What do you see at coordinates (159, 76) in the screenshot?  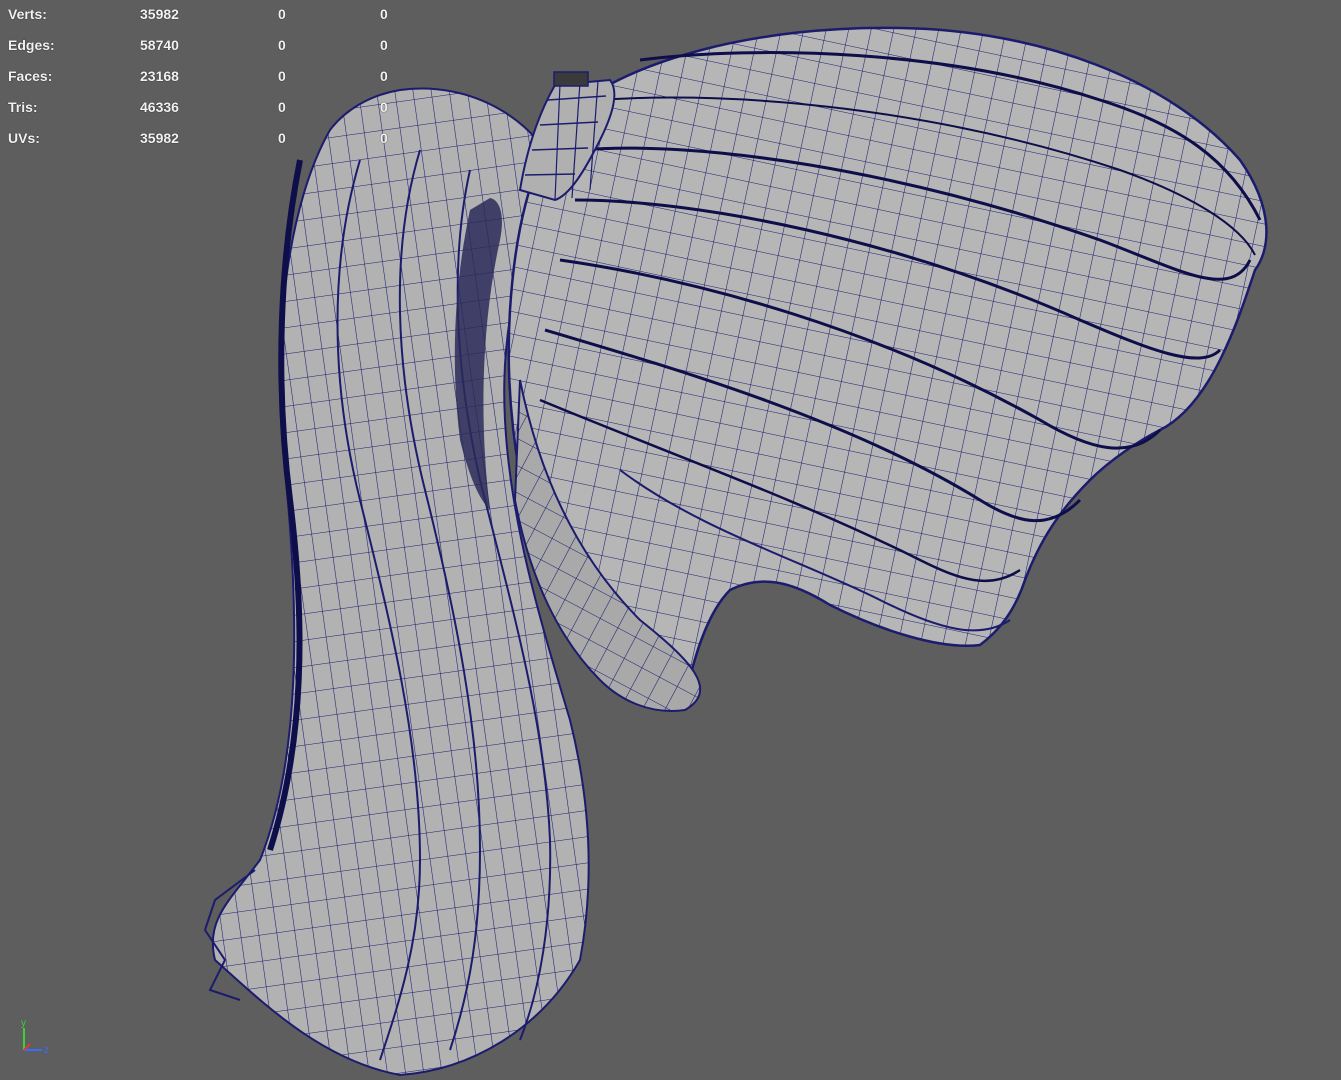 I see `hud-value: 23168` at bounding box center [159, 76].